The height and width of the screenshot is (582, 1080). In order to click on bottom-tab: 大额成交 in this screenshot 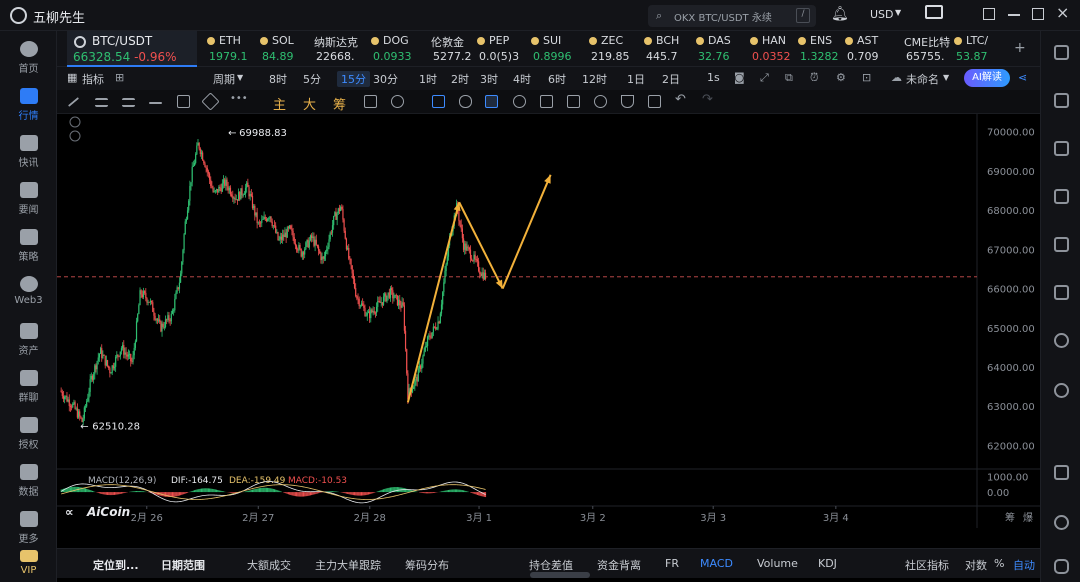, I will do `click(269, 565)`.